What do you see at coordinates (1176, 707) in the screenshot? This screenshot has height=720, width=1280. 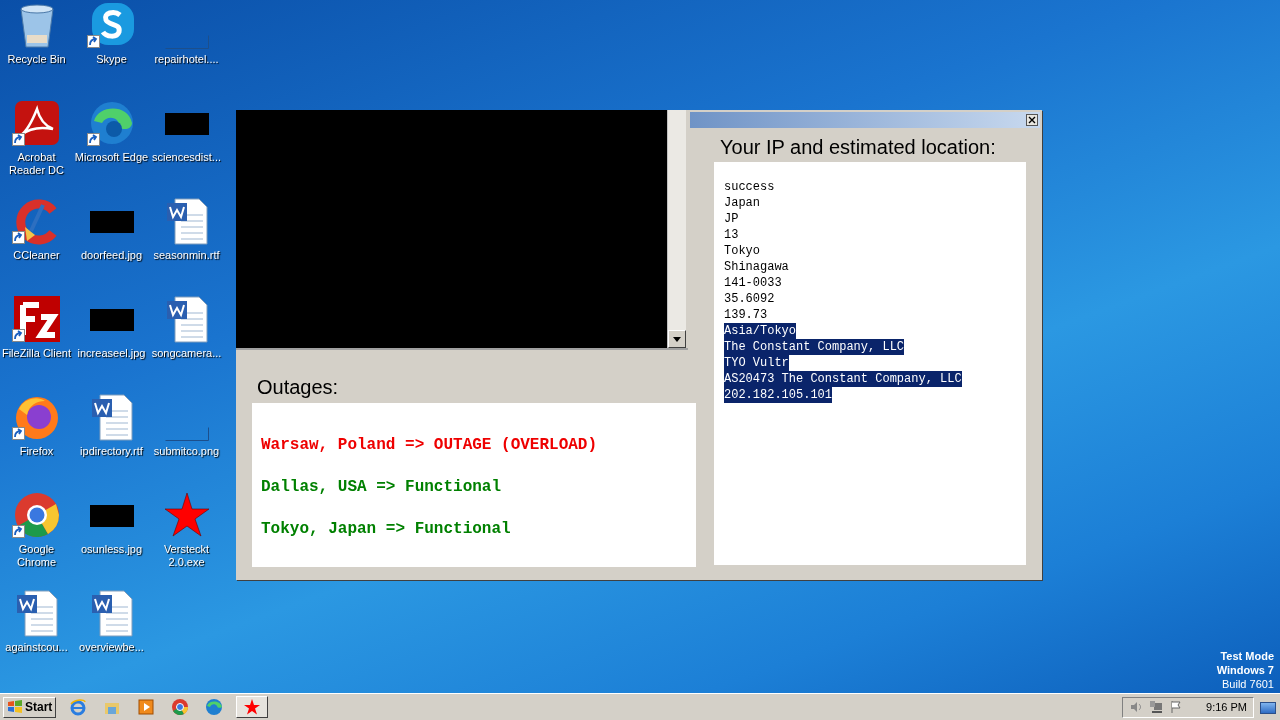 I see `flag-icon` at bounding box center [1176, 707].